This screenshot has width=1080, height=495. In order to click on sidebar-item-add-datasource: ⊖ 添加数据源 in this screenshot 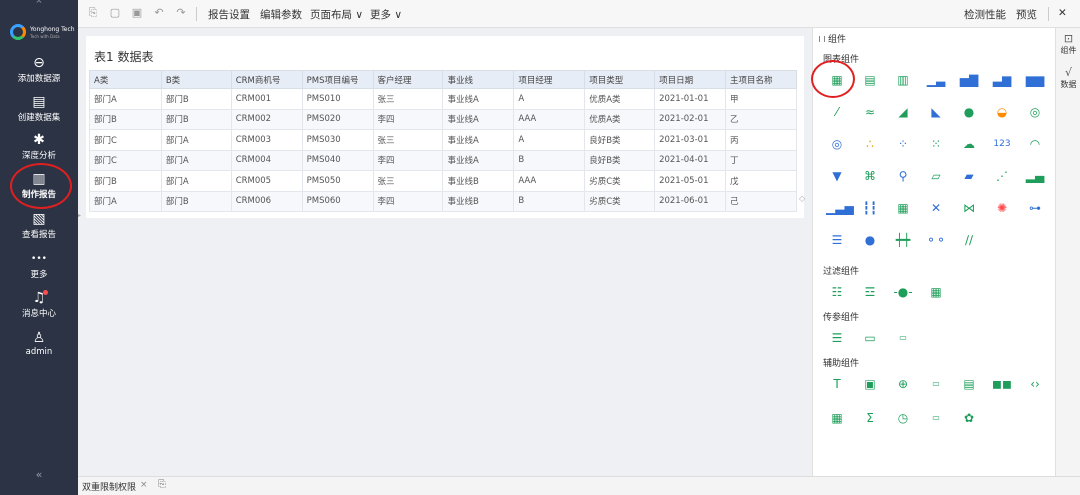, I will do `click(39, 72)`.